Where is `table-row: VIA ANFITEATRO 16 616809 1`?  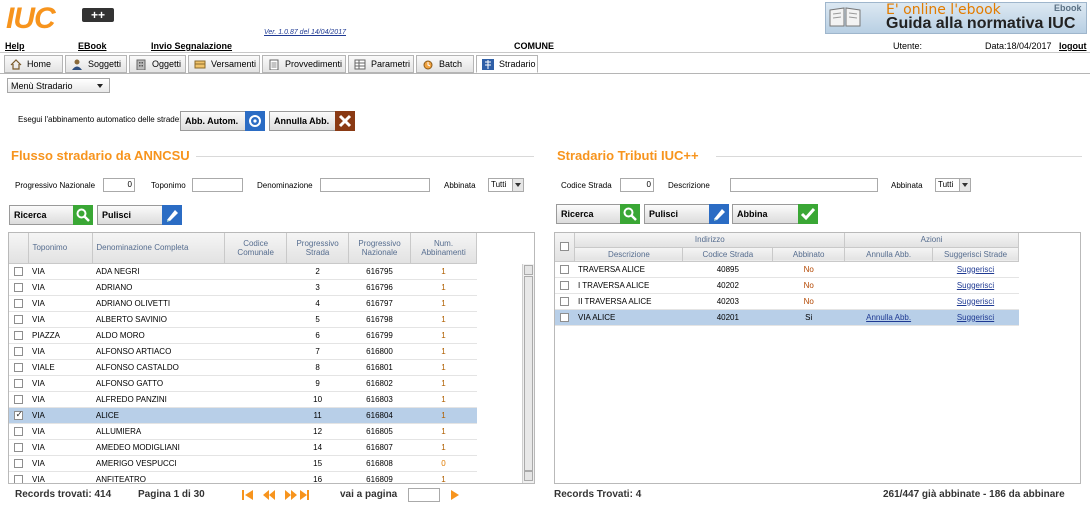
table-row: VIA ANFITEATRO 16 616809 1 is located at coordinates (243, 477).